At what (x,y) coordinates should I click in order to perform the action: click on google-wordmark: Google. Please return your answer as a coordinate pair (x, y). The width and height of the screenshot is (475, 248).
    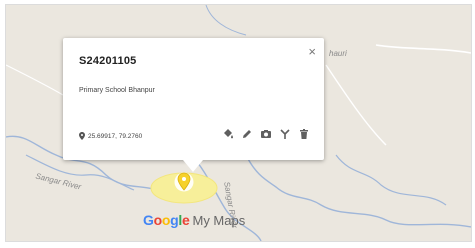
    Looking at the image, I should click on (166, 220).